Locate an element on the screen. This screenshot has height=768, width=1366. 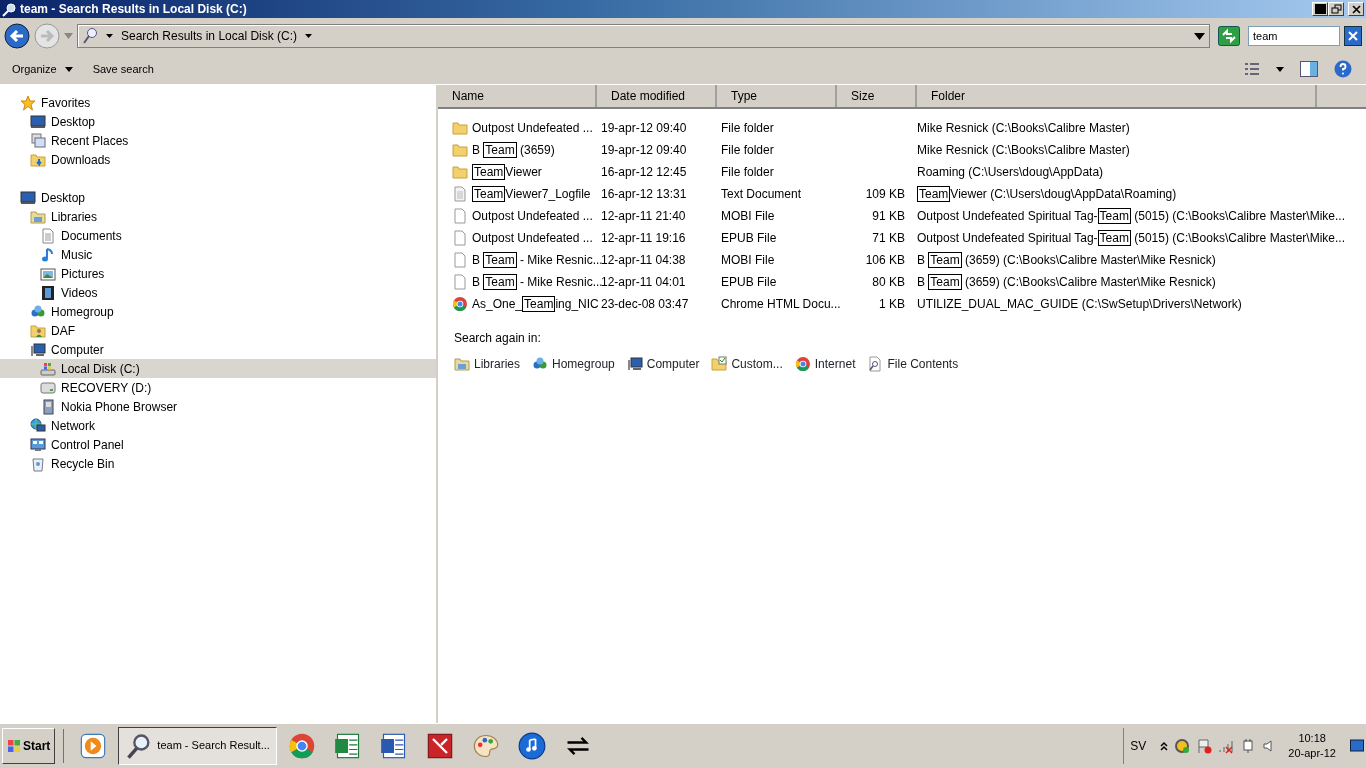
clear-search-button is located at coordinates (1353, 36).